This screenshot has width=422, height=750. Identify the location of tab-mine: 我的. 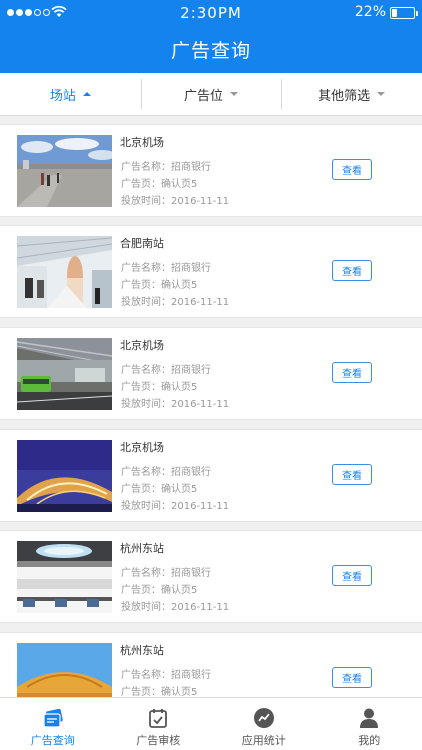
(369, 724).